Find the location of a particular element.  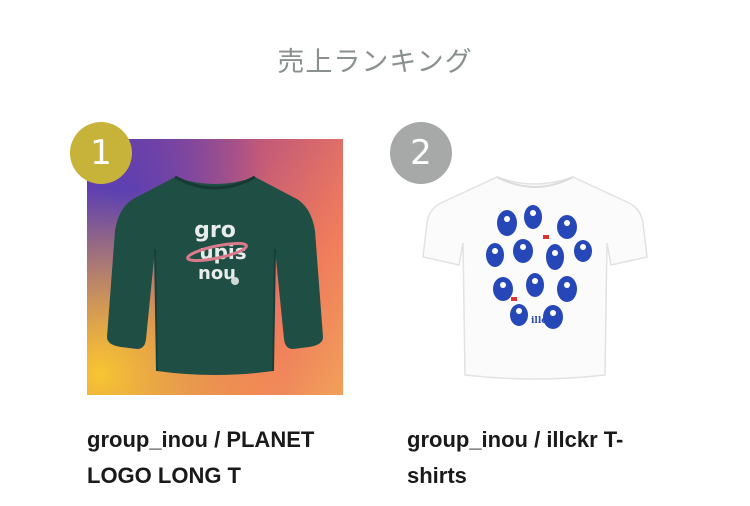

t-shirt-illustration: illckr is located at coordinates (535, 278).